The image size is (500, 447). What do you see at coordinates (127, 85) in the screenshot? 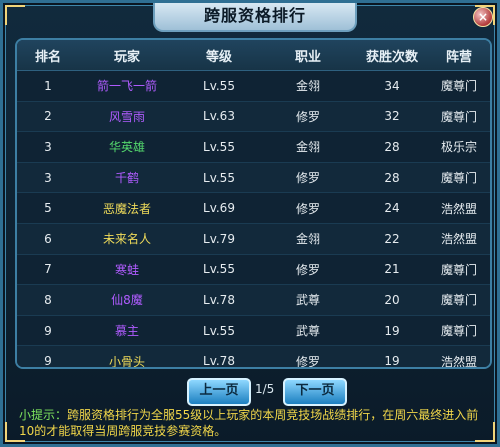
I see `cell-player: 箭一飞一箭` at bounding box center [127, 85].